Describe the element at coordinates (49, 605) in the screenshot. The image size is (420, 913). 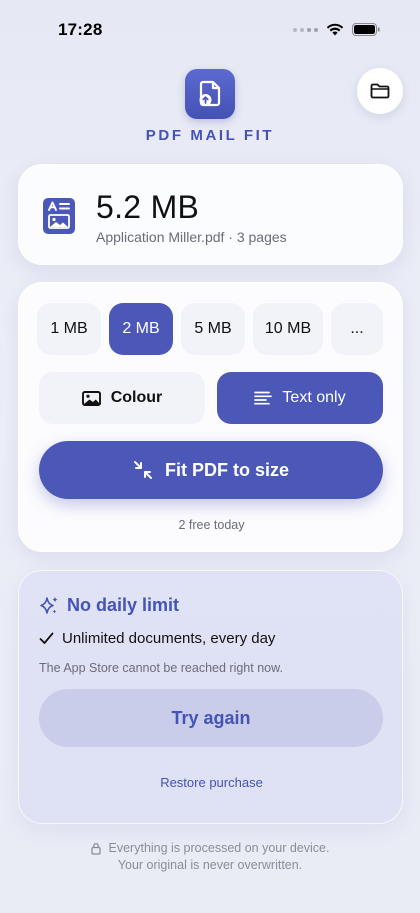
I see `sparkles-icon` at that location.